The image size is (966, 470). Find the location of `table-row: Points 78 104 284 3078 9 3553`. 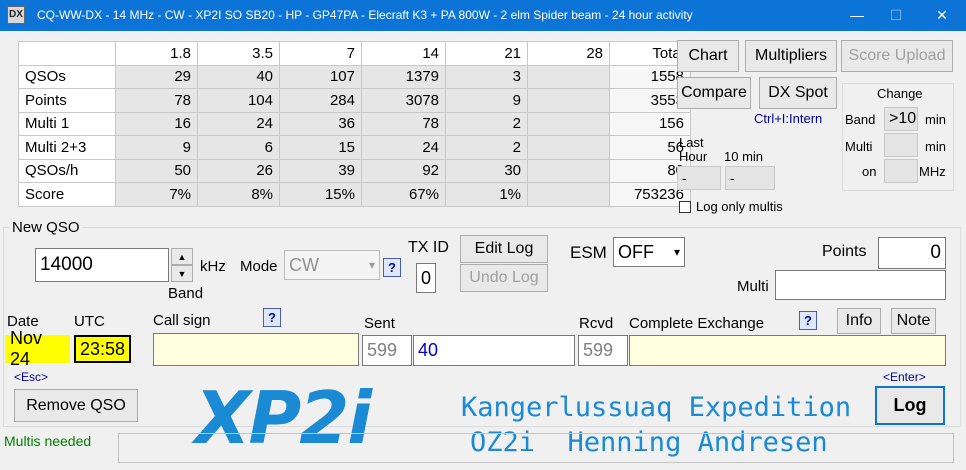

table-row: Points 78 104 284 3078 9 3553 is located at coordinates (354, 100).